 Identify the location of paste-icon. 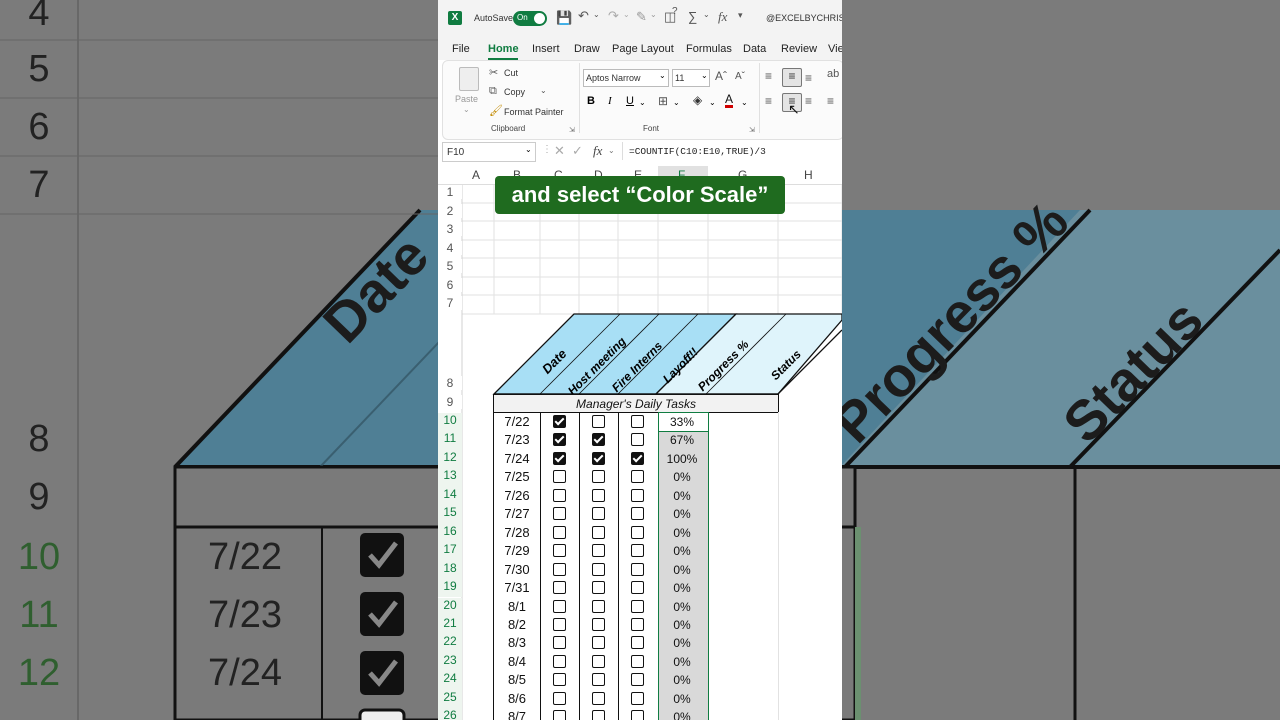
(469, 79).